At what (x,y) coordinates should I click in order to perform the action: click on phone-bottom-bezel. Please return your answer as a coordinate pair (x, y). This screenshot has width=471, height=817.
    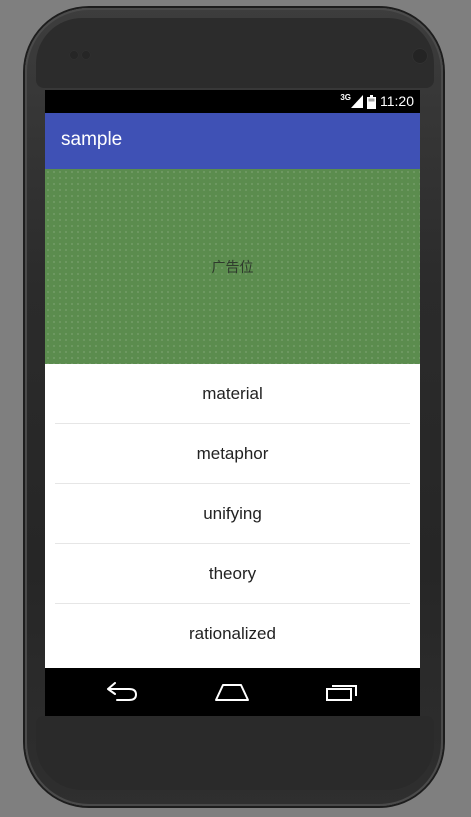
    Looking at the image, I should click on (235, 753).